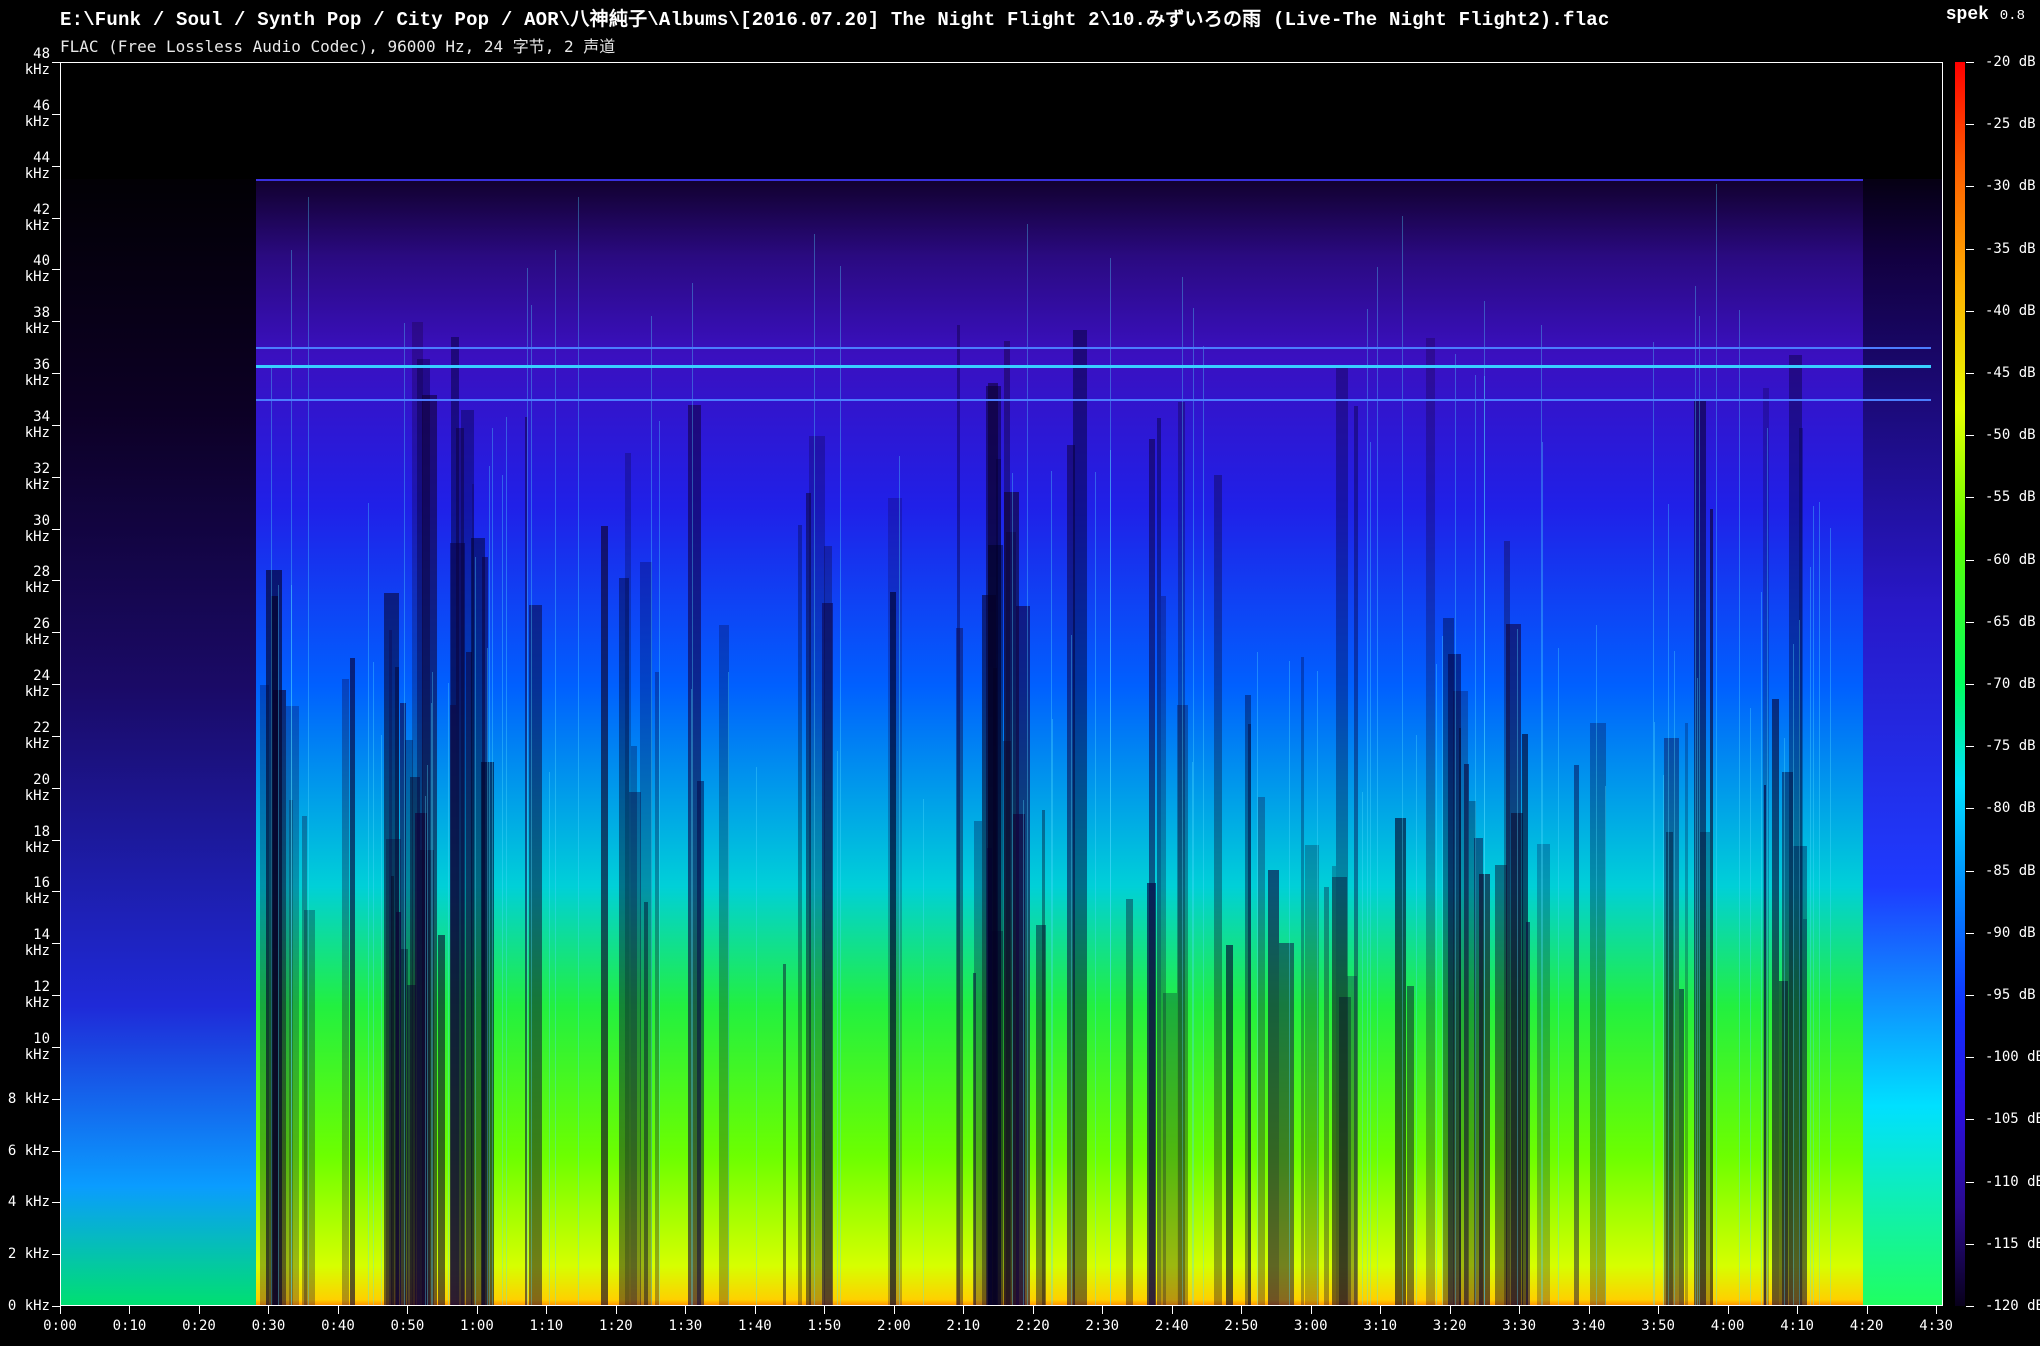  I want to click on time-tick-label: 1:40, so click(754, 1326).